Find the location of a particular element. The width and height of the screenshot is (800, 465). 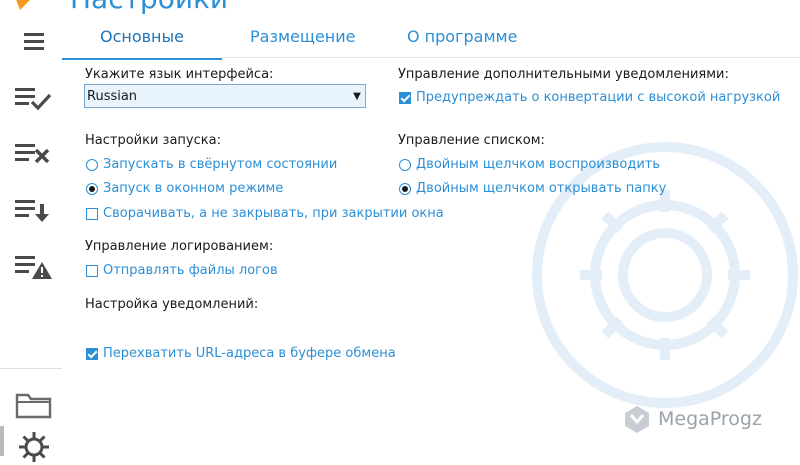

send-logs-checkbox: Отправлять файлы логов is located at coordinates (182, 270).